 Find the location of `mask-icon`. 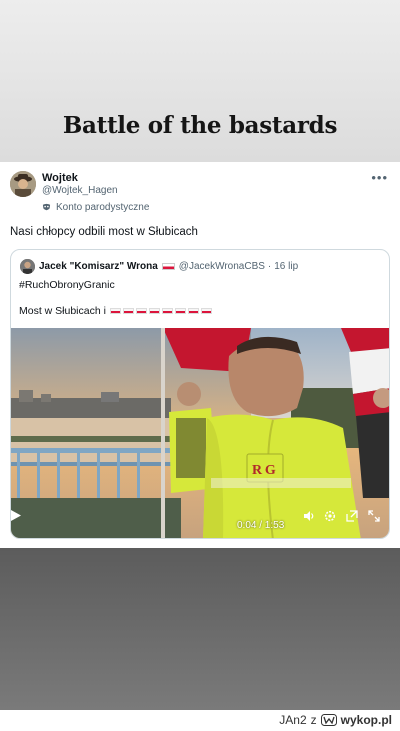

mask-icon is located at coordinates (46, 207).